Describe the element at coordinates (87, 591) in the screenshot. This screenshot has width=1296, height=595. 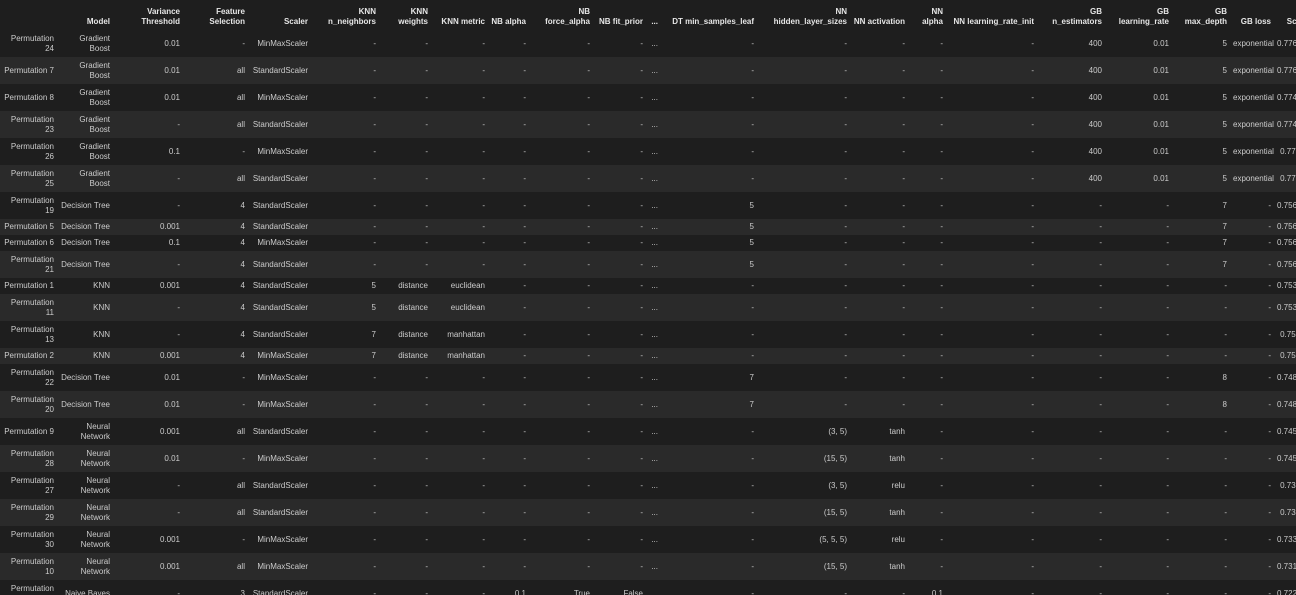
I see `cell-model: Naive Bayes` at that location.